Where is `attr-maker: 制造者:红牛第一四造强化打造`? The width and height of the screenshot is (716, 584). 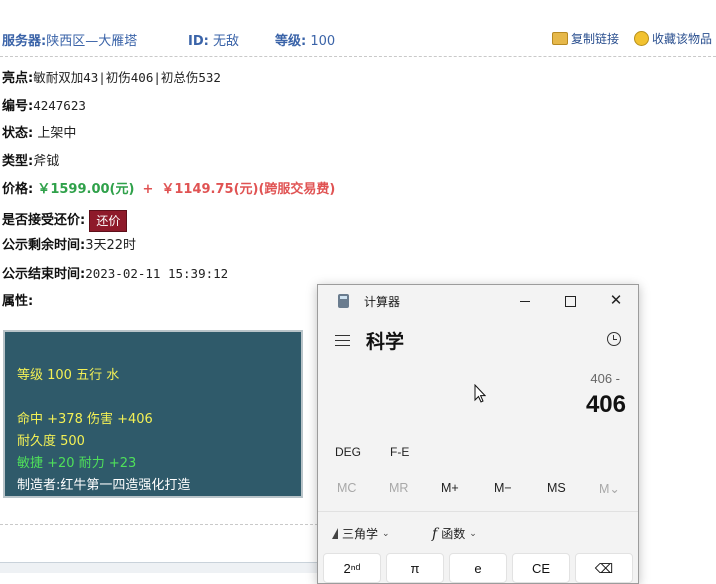 attr-maker: 制造者:红牛第一四造强化打造 is located at coordinates (104, 485).